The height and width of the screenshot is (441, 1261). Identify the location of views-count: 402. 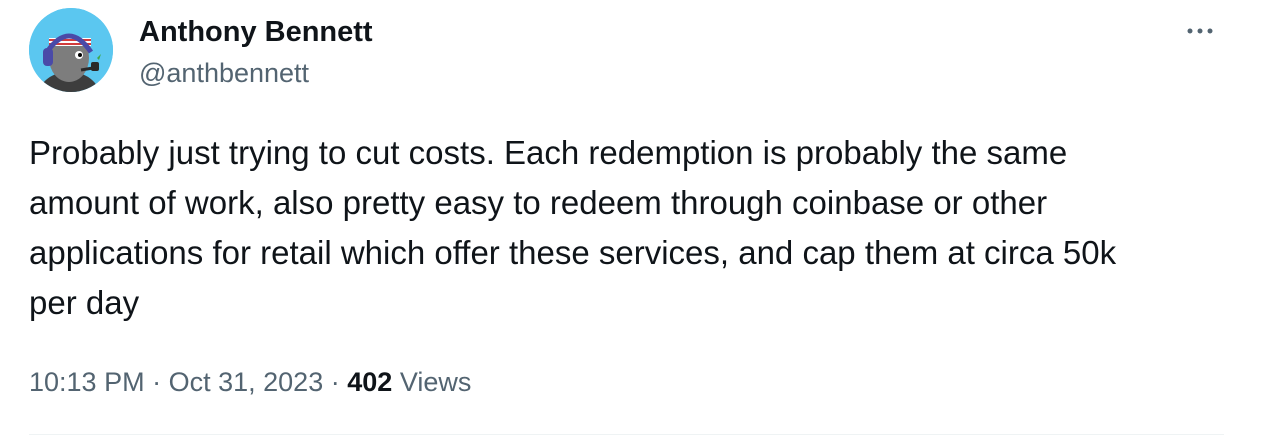
(370, 382).